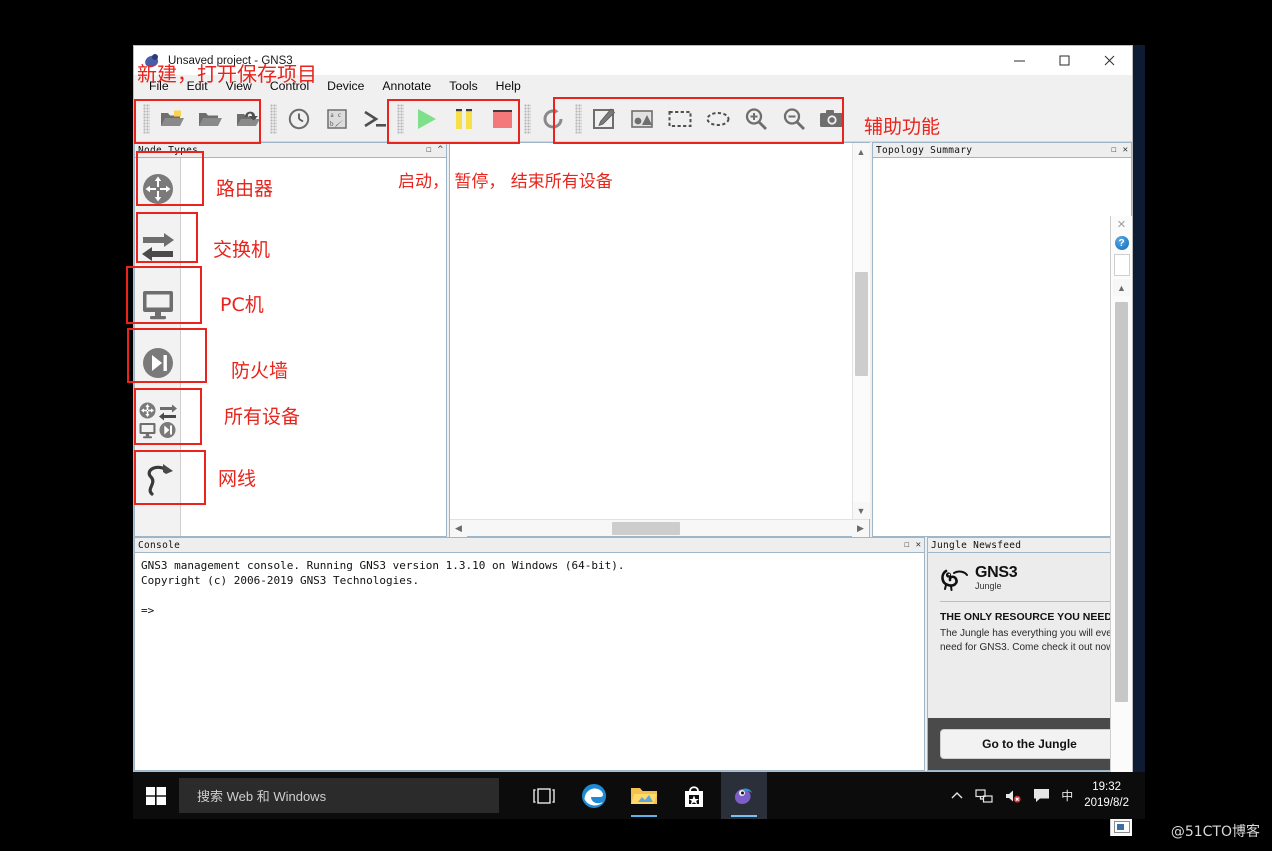 This screenshot has width=1272, height=851. What do you see at coordinates (984, 796) in the screenshot?
I see `tray-network` at bounding box center [984, 796].